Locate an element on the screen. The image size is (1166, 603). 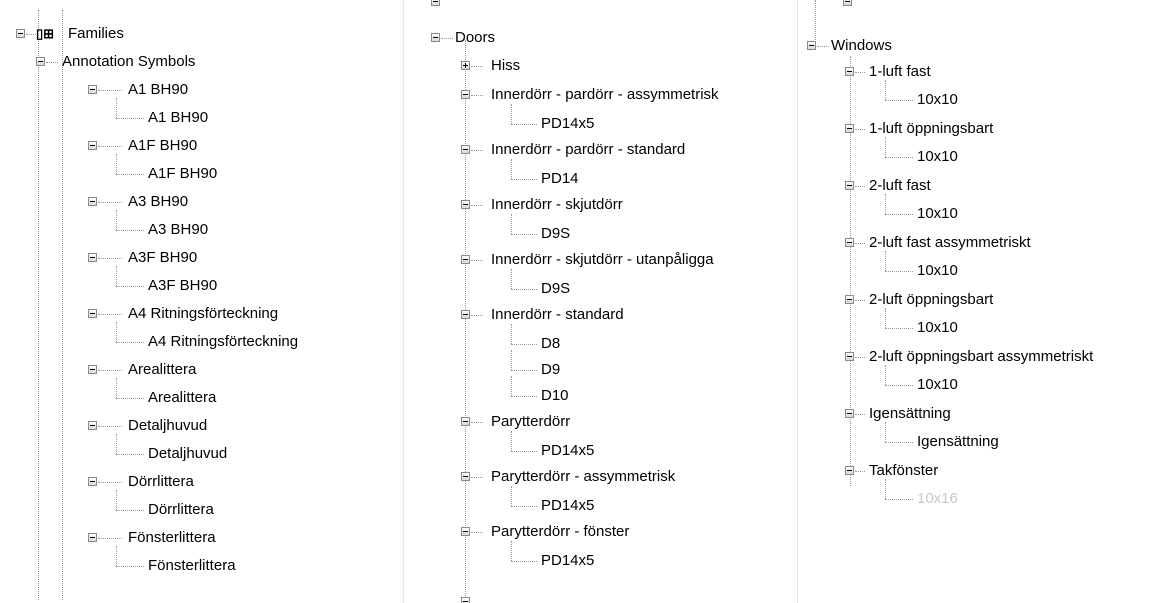
node-label: PD14 is located at coordinates (560, 178).